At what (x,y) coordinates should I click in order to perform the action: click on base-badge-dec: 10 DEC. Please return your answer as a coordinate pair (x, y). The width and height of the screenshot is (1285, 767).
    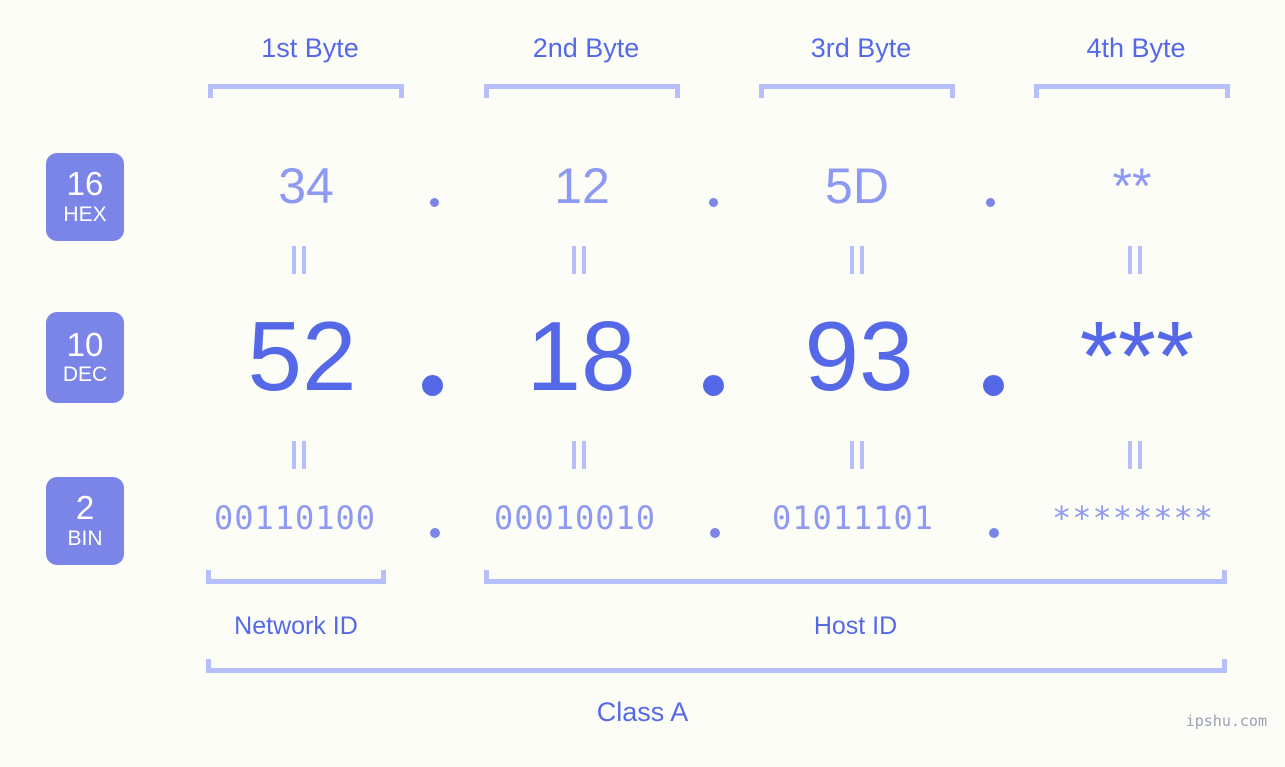
    Looking at the image, I should click on (85, 357).